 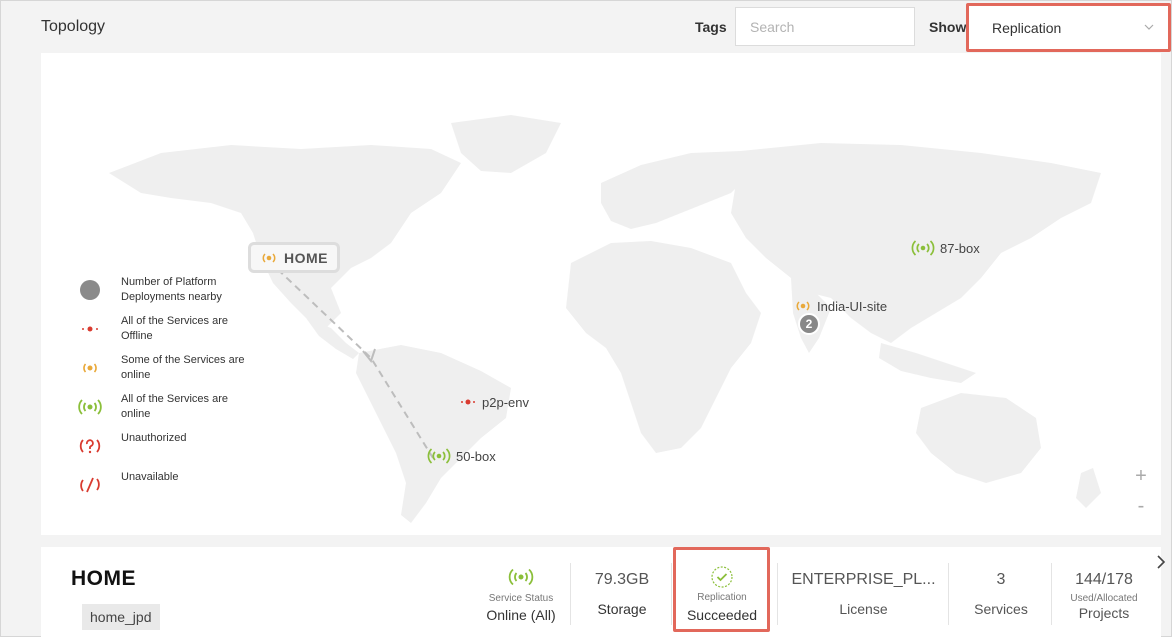 I want to click on site-marker-87-box: 87-box, so click(x=945, y=248).